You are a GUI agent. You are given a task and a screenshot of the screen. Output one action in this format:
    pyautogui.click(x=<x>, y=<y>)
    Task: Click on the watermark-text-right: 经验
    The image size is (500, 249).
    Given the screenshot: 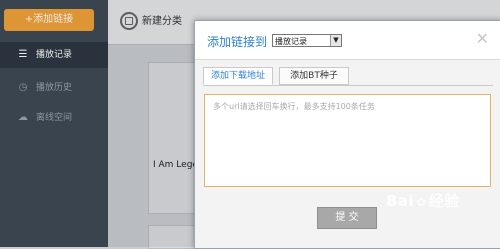 What is the action you would take?
    pyautogui.click(x=444, y=201)
    